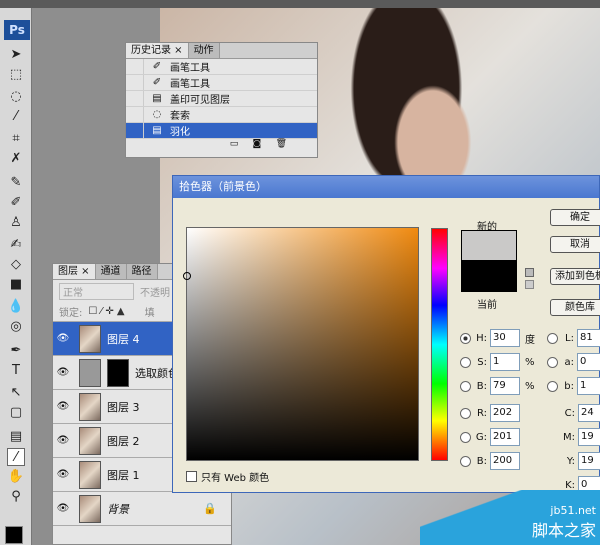  What do you see at coordinates (529, 272) in the screenshot?
I see `gamut-warning-icon` at bounding box center [529, 272].